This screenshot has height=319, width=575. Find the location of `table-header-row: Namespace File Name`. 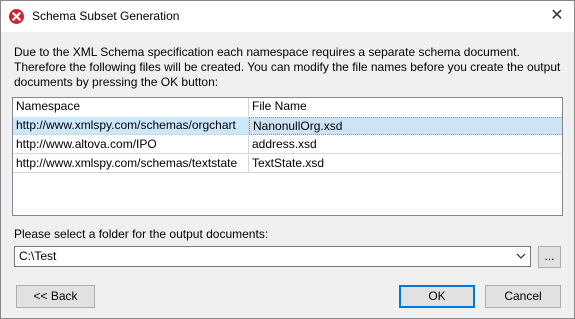

table-header-row: Namespace File Name is located at coordinates (287, 107).